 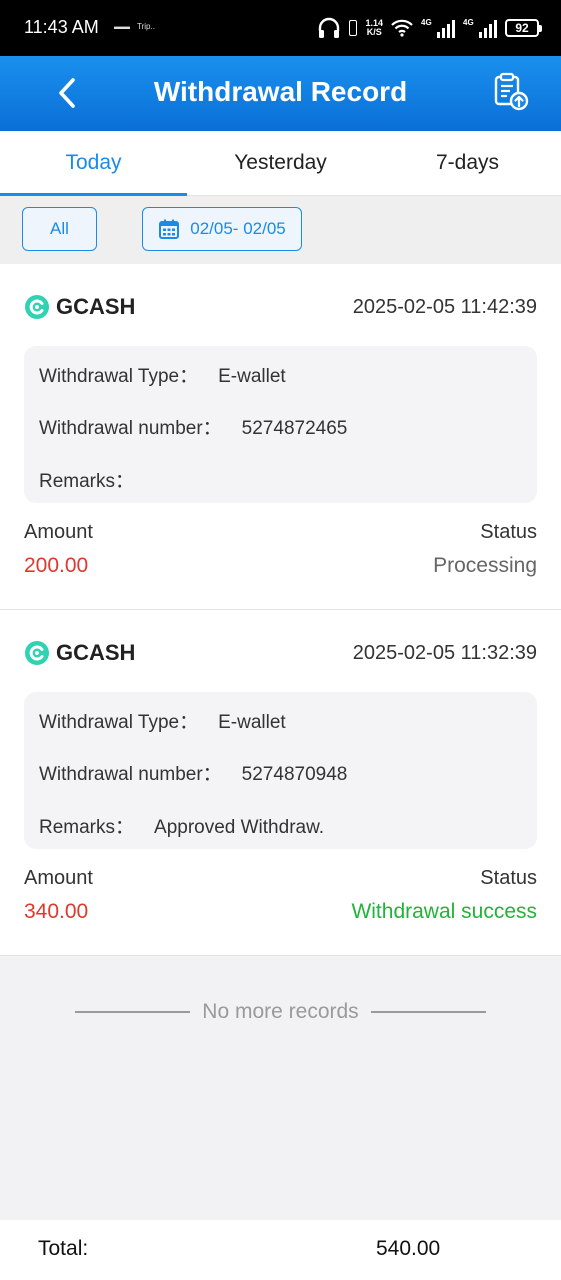 I want to click on filter-all-button: All, so click(x=59, y=229).